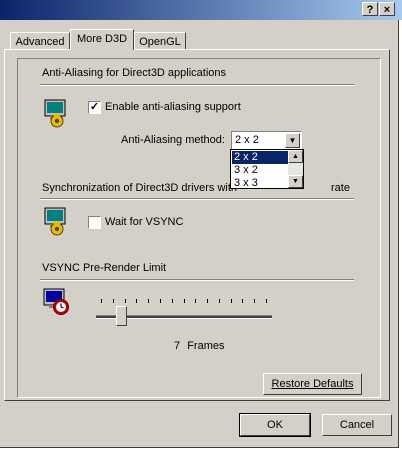 This screenshot has height=449, width=402. Describe the element at coordinates (173, 107) in the screenshot. I see `enable-aa-label: Enable anti-aliasing support` at that location.